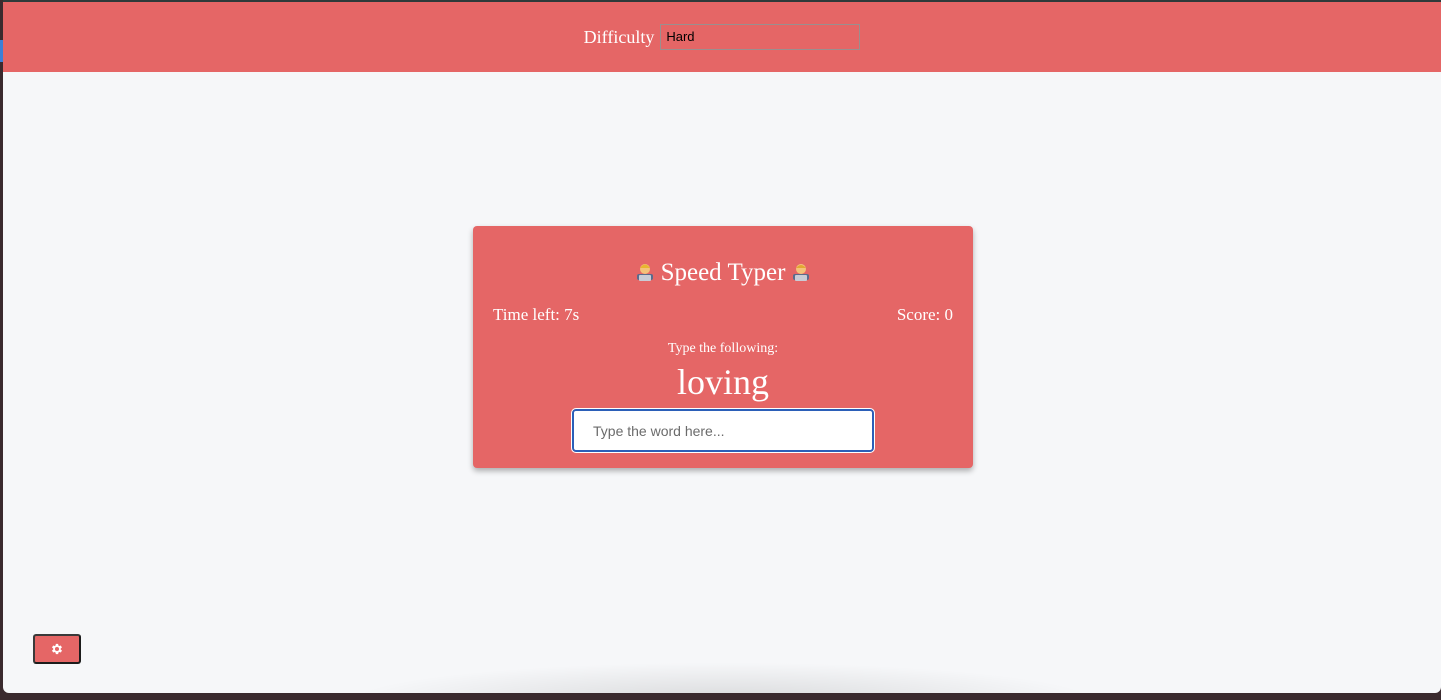 This screenshot has width=1441, height=700. I want to click on prompt-label: Type the following:, so click(723, 348).